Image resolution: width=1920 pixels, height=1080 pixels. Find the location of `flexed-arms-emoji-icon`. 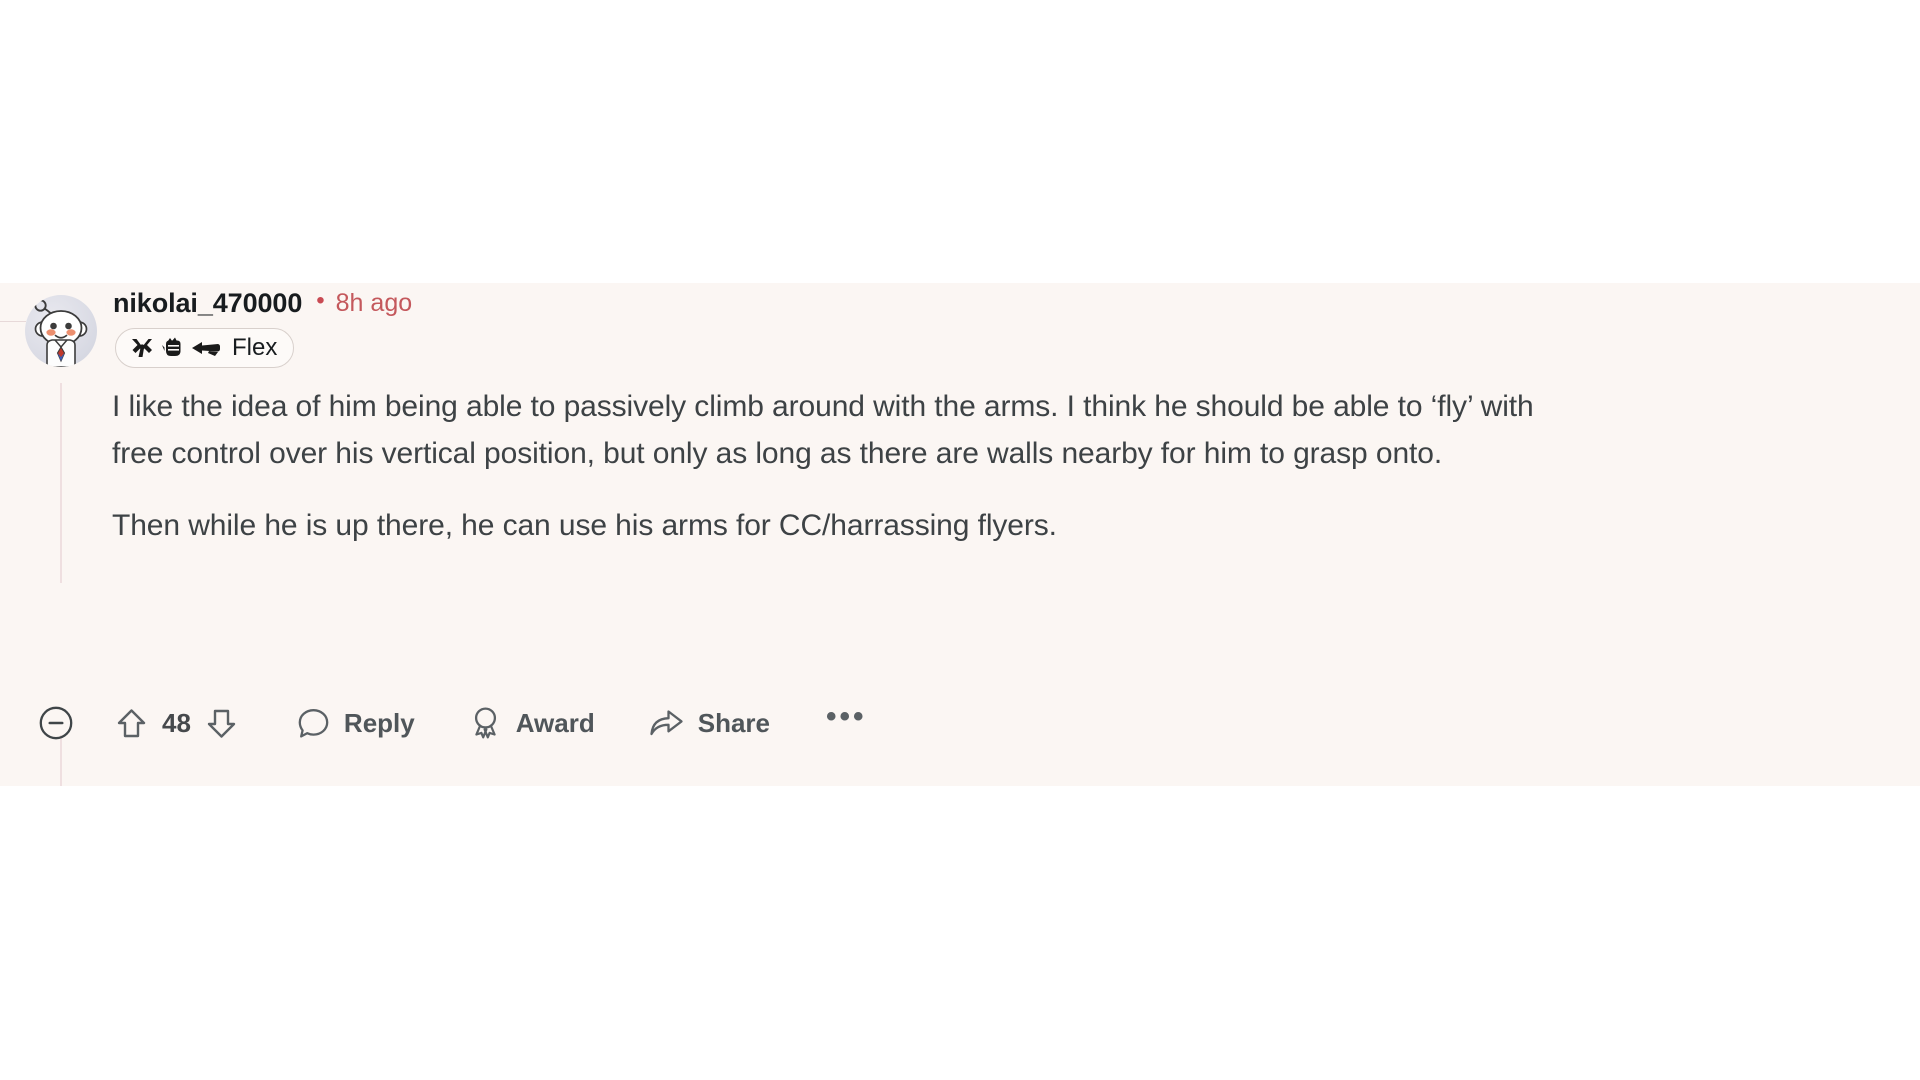

flexed-arms-emoji-icon is located at coordinates (142, 348).